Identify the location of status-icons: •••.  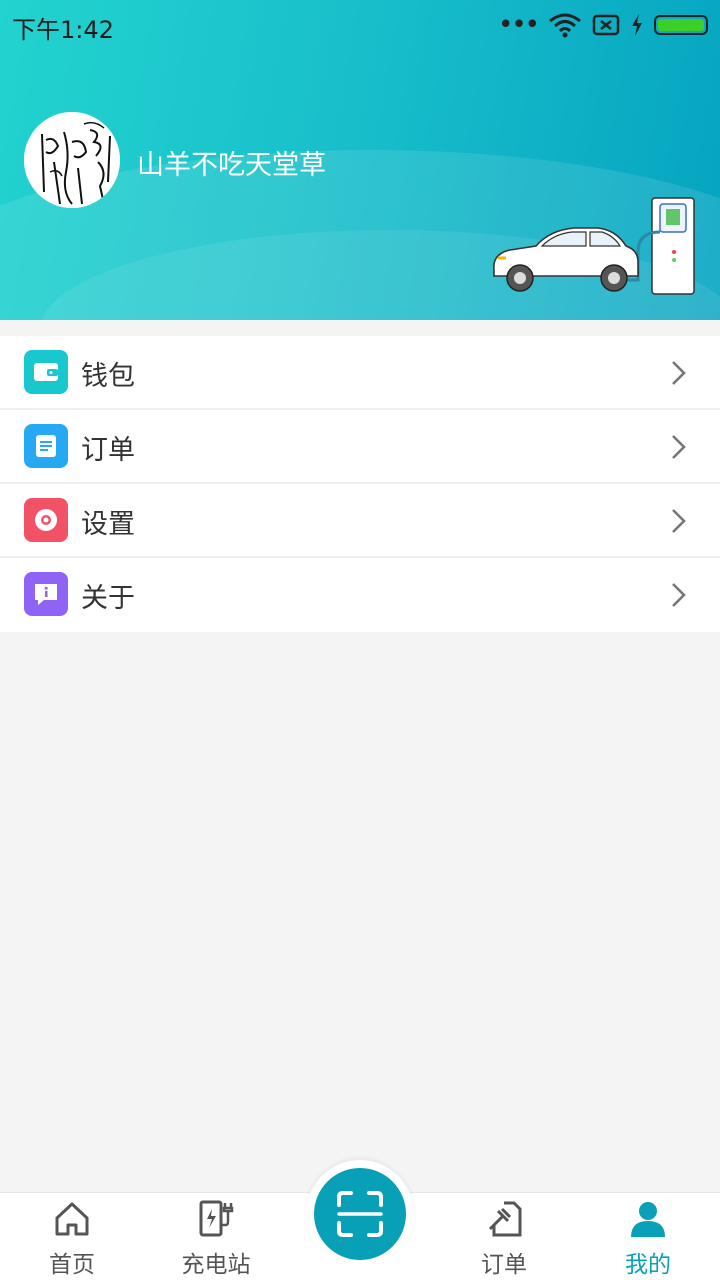
(603, 25).